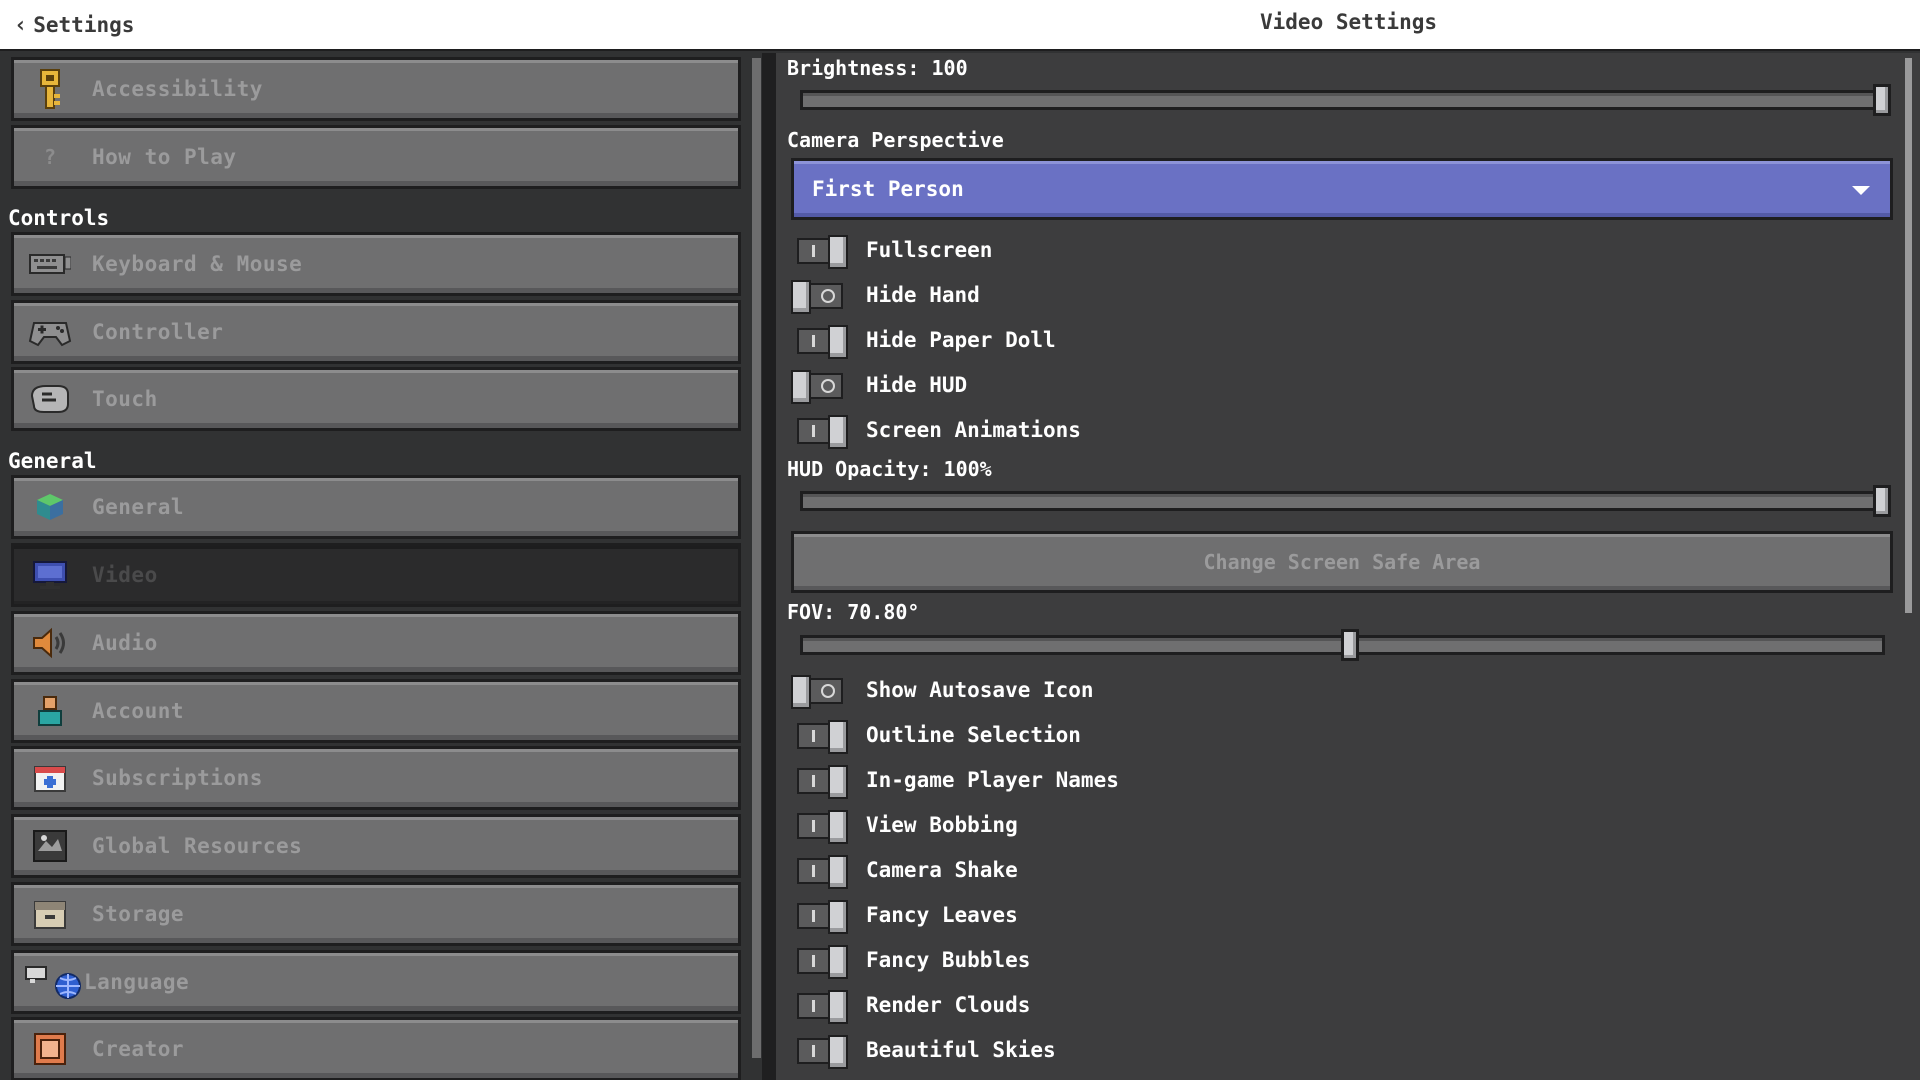 The height and width of the screenshot is (1080, 1920). I want to click on toggle-row-fancy-leaves: Fancy Leaves, so click(903, 915).